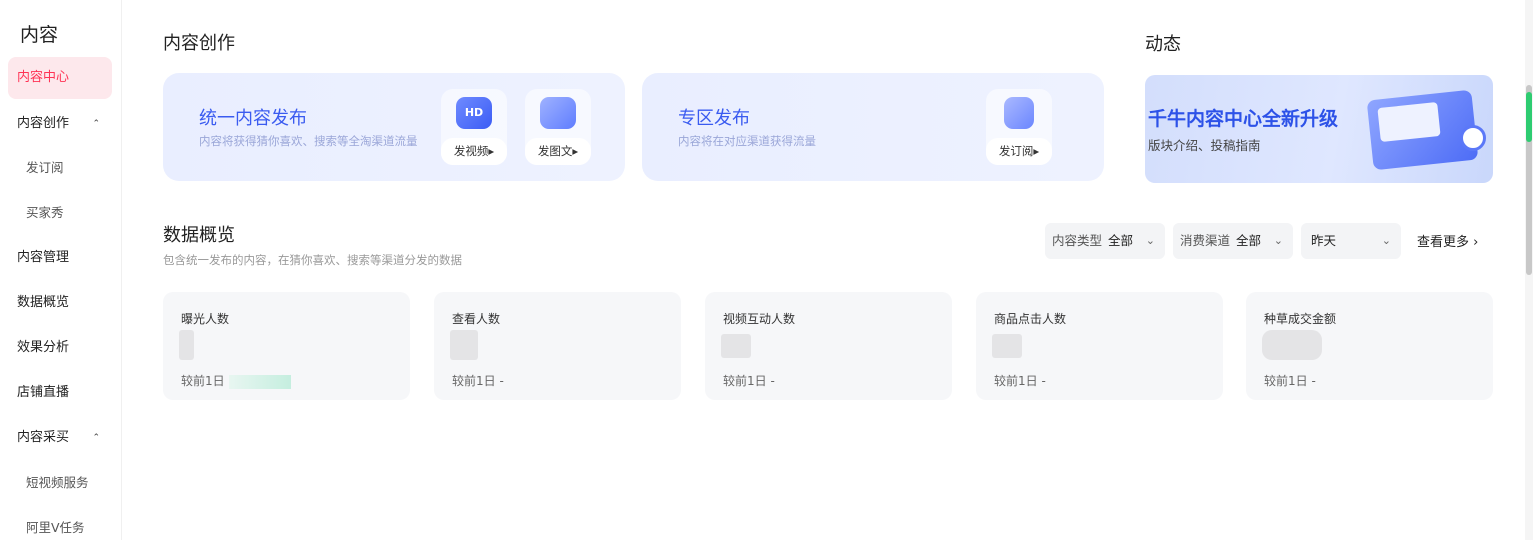  I want to click on sidebar-item-label: 内容采买, so click(43, 437).